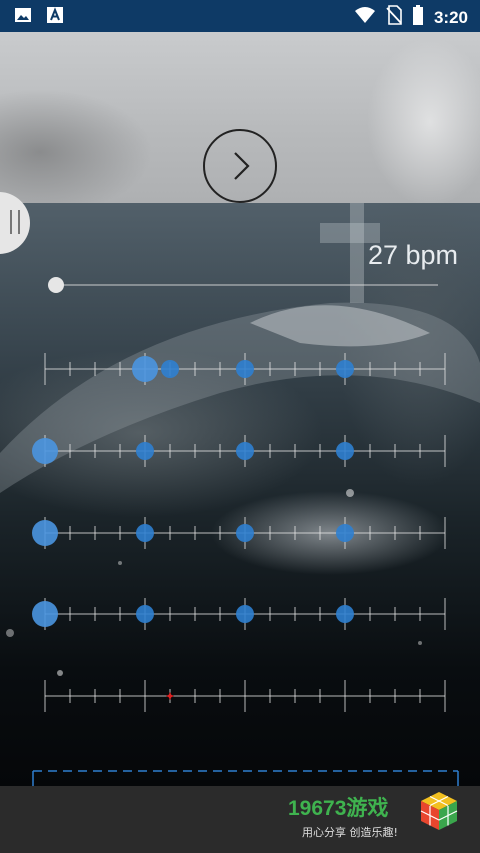 This screenshot has width=480, height=853. Describe the element at coordinates (15, 222) in the screenshot. I see `menu-grip-icon` at that location.